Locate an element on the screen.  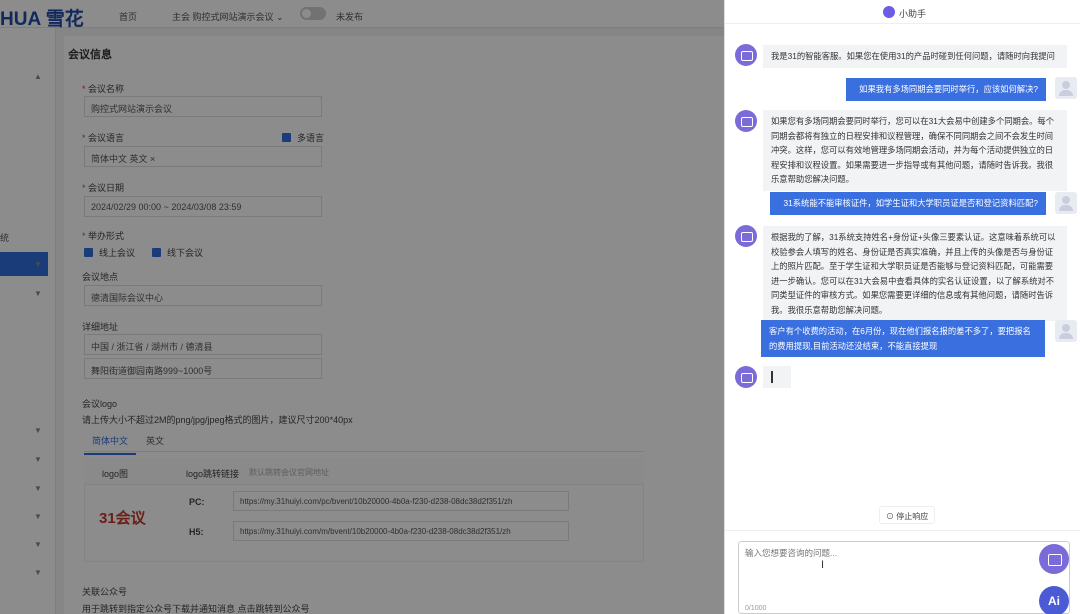
h5-label: H5: is located at coordinates (196, 532).